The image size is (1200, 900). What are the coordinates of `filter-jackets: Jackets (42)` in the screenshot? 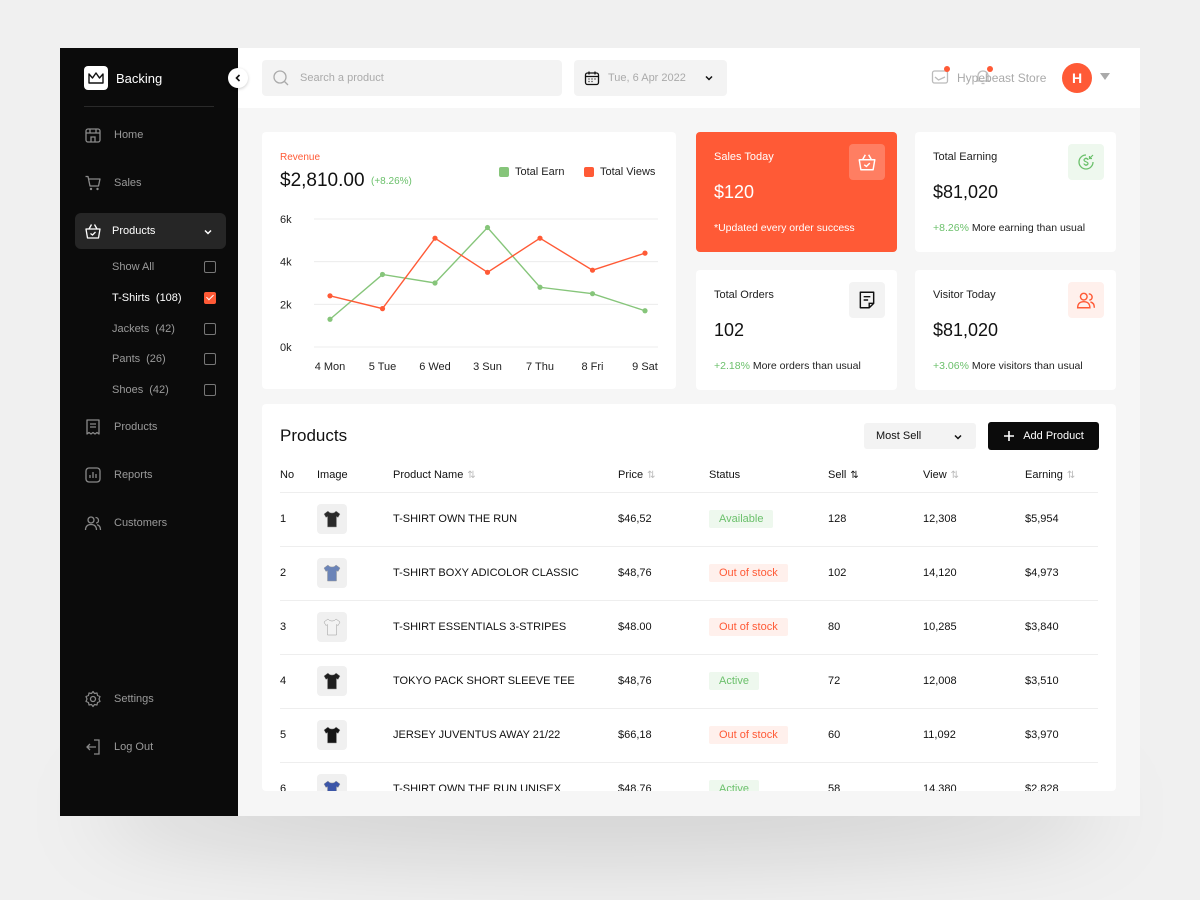 It's located at (164, 330).